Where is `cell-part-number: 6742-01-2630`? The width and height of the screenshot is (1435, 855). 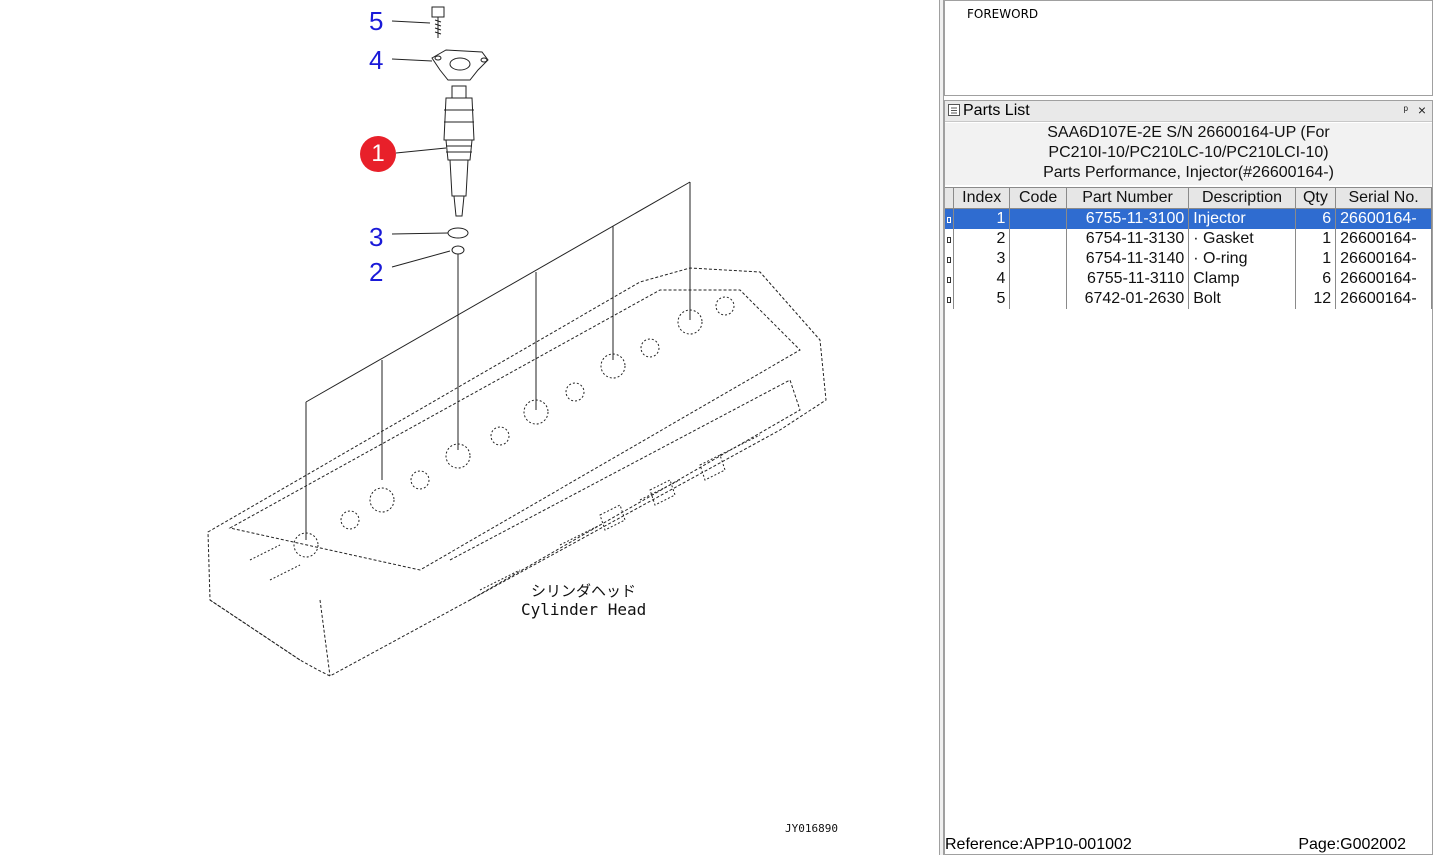 cell-part-number: 6742-01-2630 is located at coordinates (1128, 299).